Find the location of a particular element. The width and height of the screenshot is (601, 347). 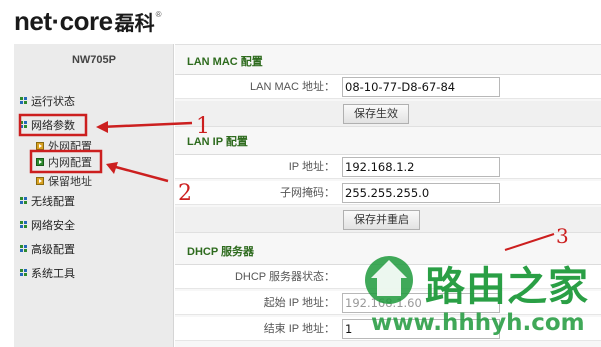

sidebar-subitem-wan: 外网配置 is located at coordinates (64, 146).